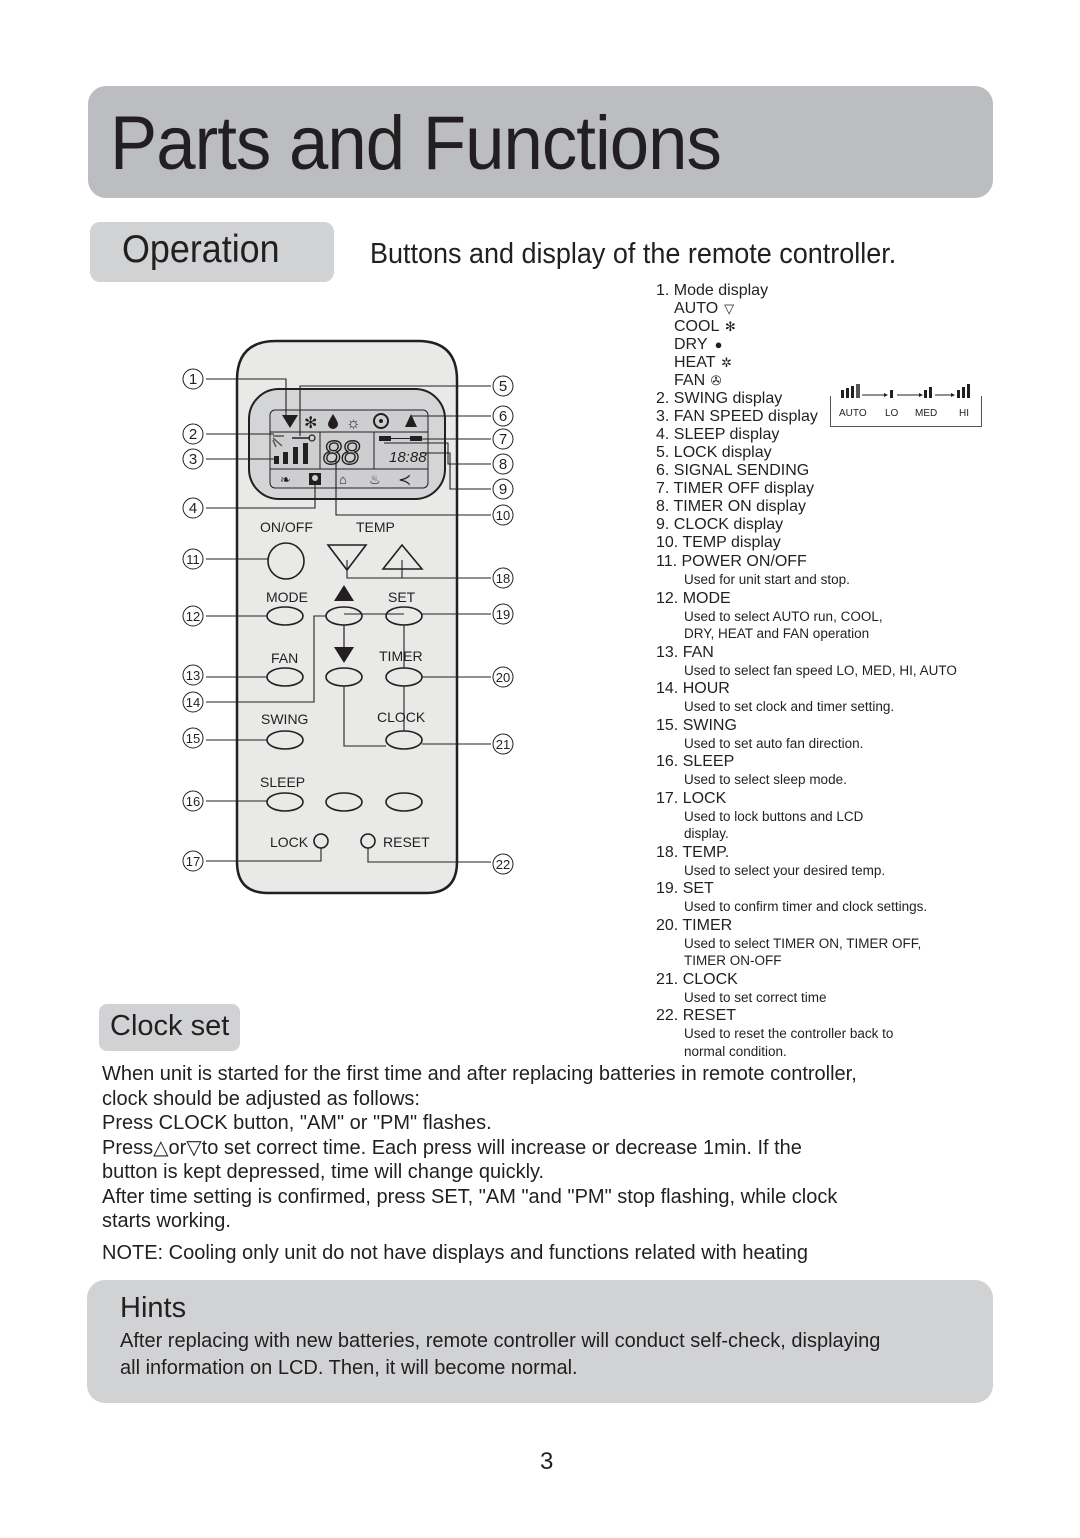  Describe the element at coordinates (906, 405) in the screenshot. I see `fan-speed-diagram: AUTO LO MED HI` at that location.